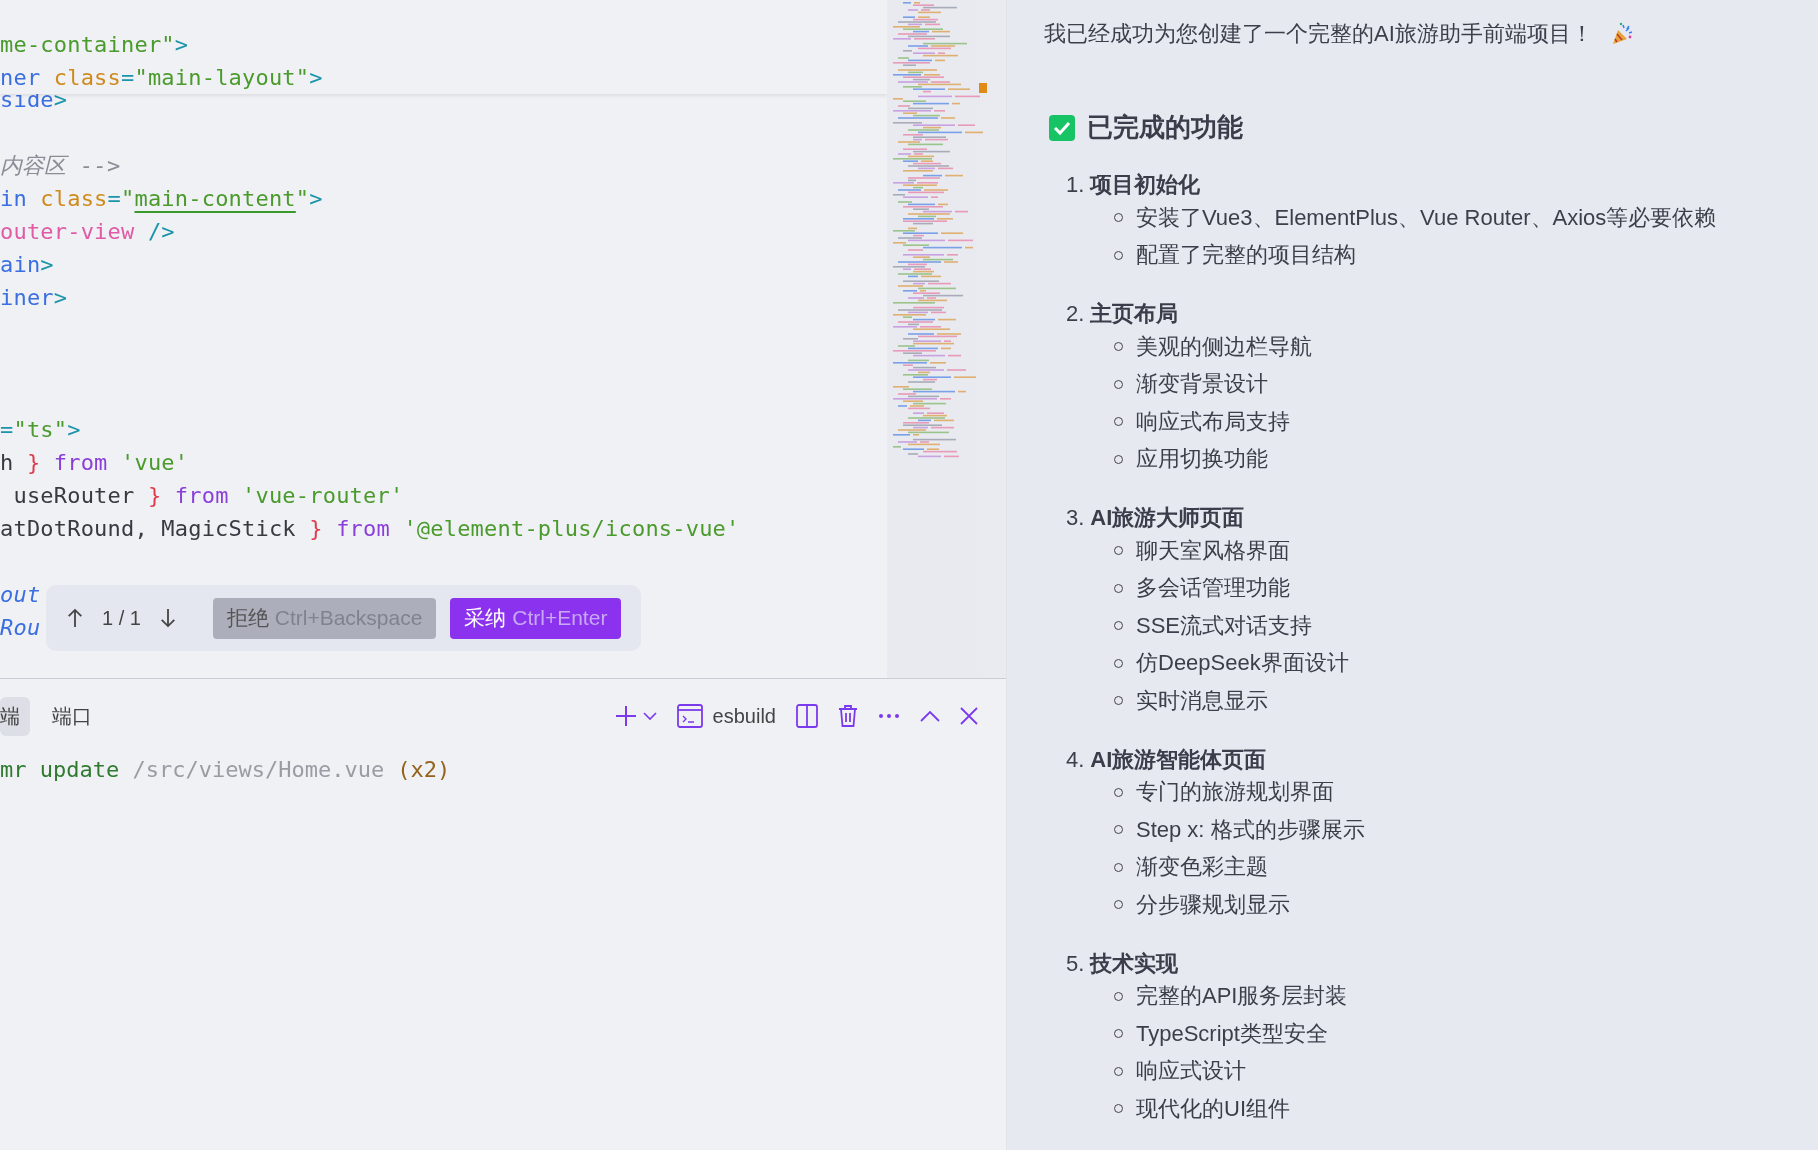 This screenshot has width=1818, height=1150. Describe the element at coordinates (1145, 185) in the screenshot. I see `list-item-title: 项目初始化` at that location.